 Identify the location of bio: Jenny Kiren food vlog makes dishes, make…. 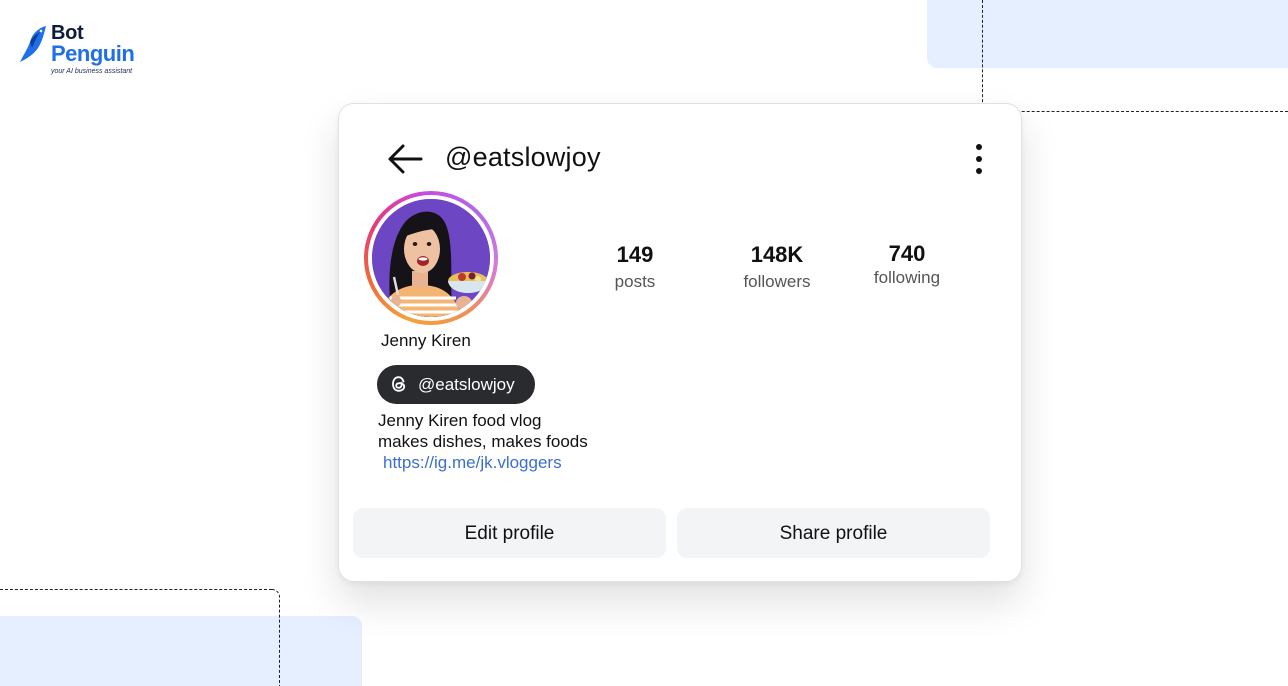
(483, 441).